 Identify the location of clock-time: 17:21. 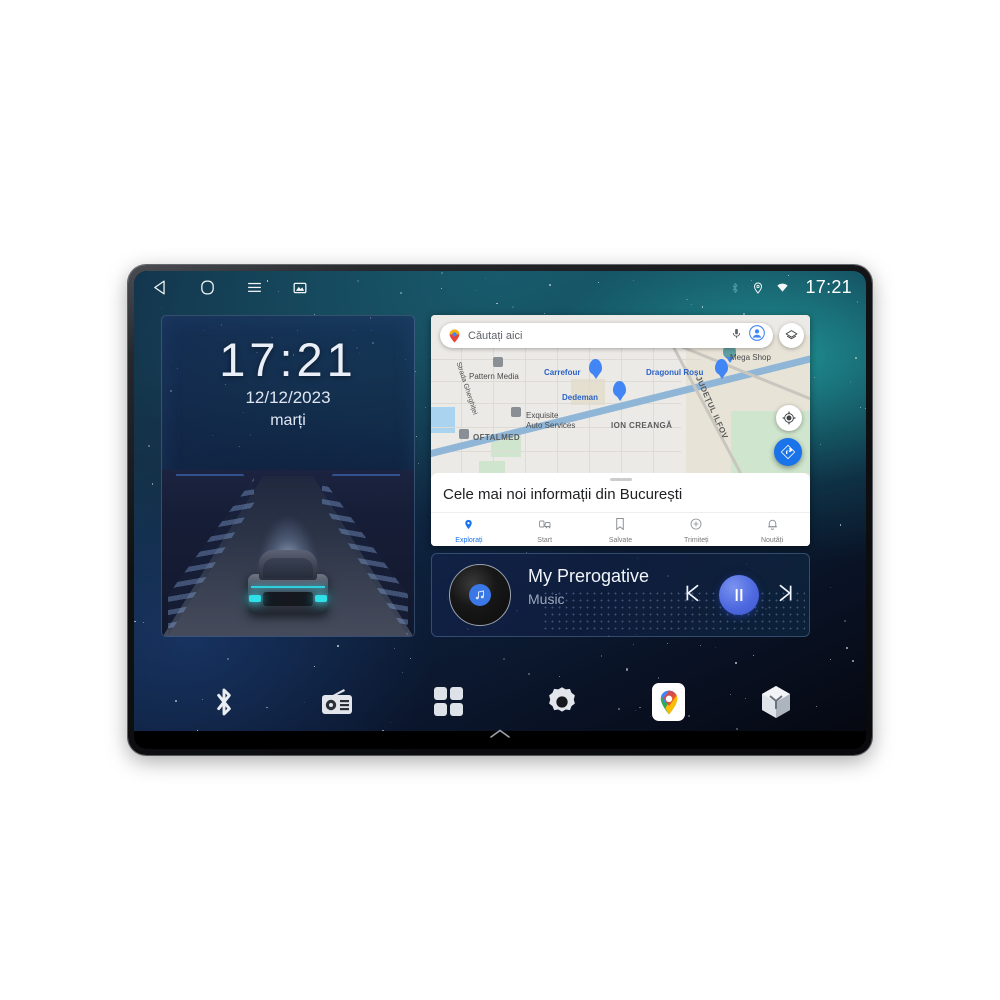
(288, 359).